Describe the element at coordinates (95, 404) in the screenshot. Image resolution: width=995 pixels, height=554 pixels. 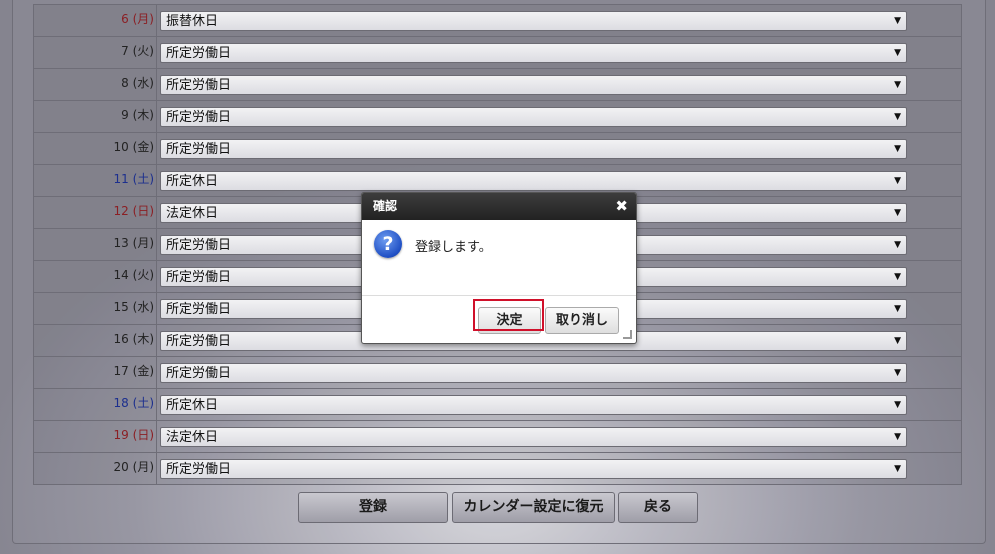
I see `date-label: 18 (土)` at that location.